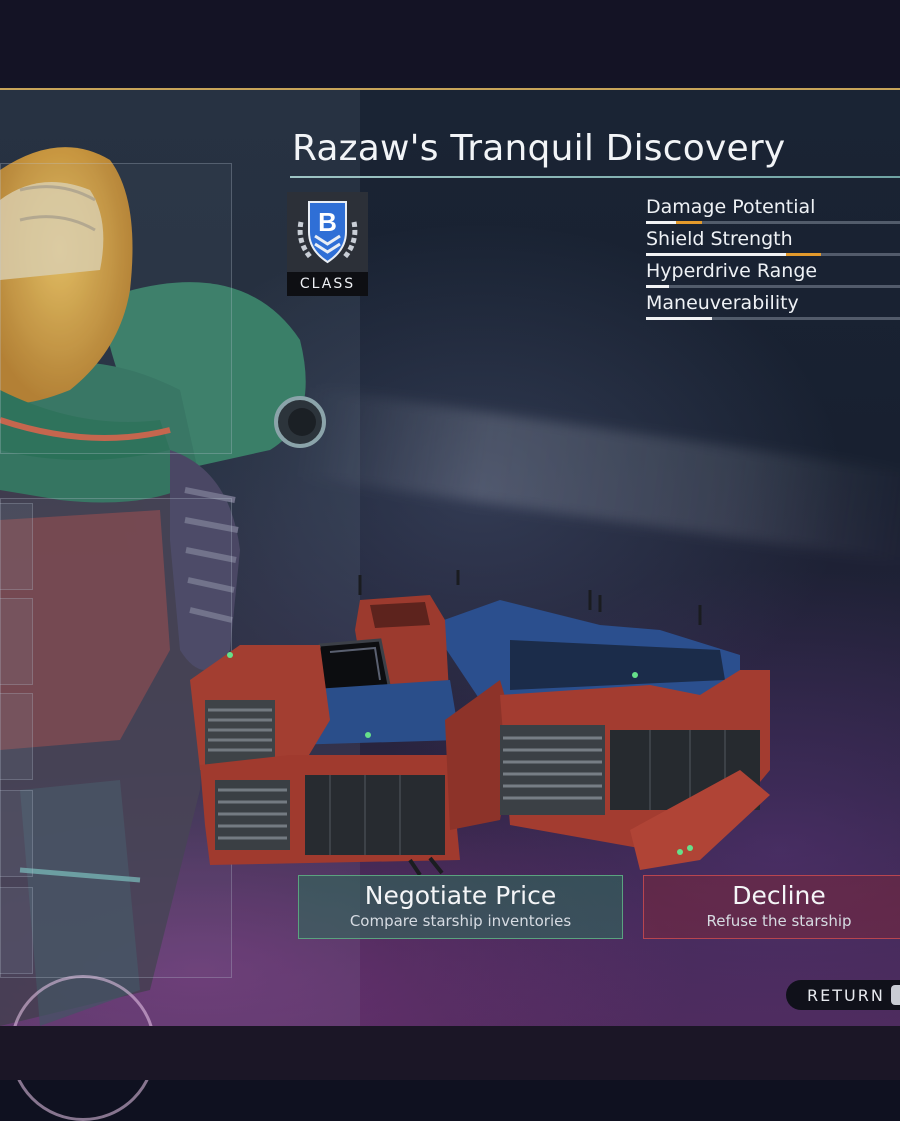 The width and height of the screenshot is (900, 1121). Describe the element at coordinates (595, 177) in the screenshot. I see `title-underline` at that location.